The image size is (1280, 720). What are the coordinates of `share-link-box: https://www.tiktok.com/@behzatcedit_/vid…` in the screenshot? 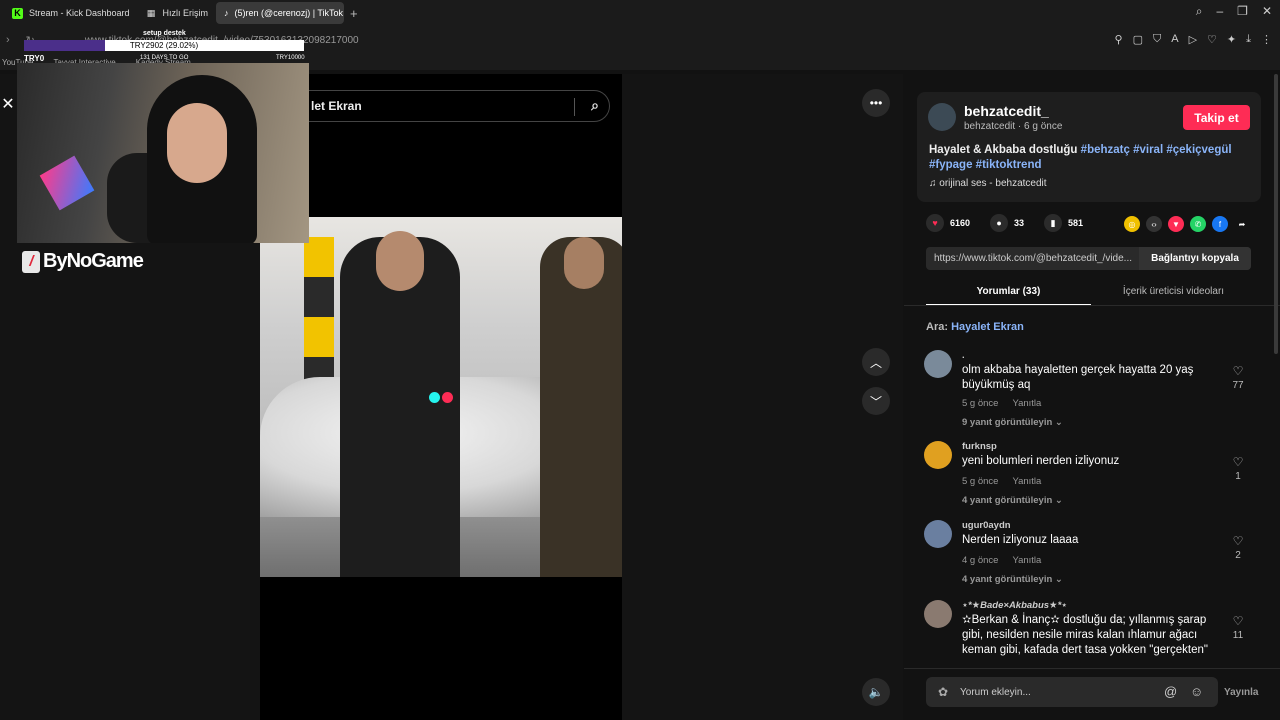 It's located at (1088, 258).